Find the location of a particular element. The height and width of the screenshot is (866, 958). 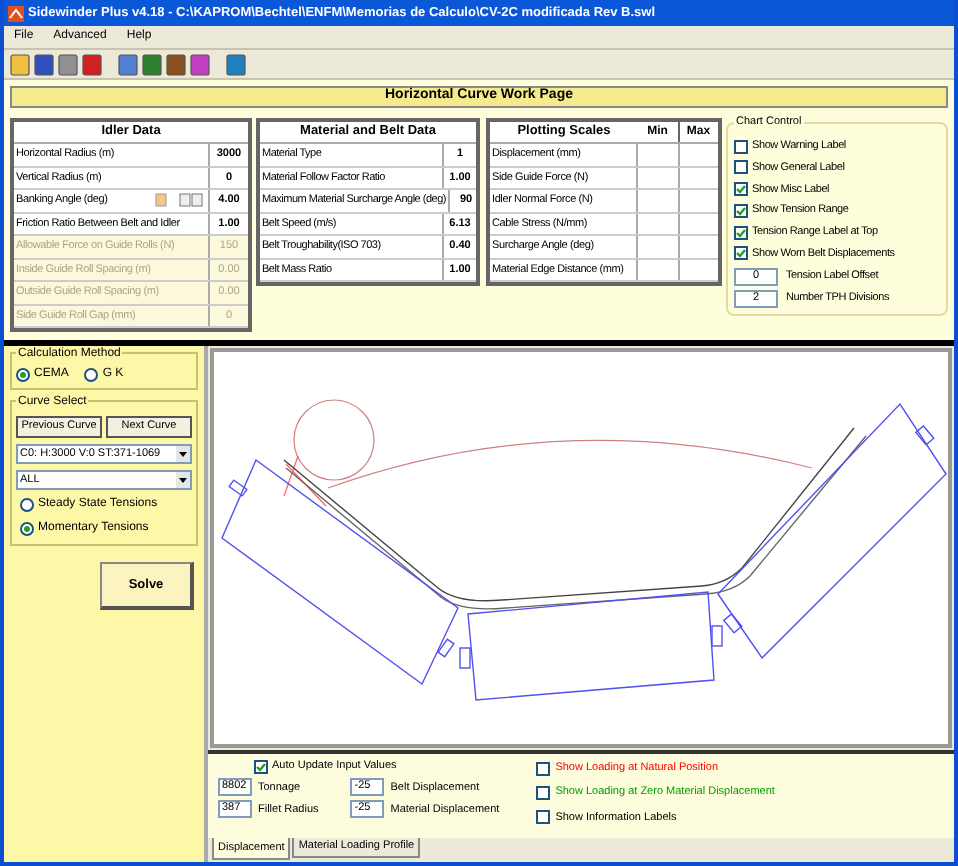

app-icon is located at coordinates (16, 13).